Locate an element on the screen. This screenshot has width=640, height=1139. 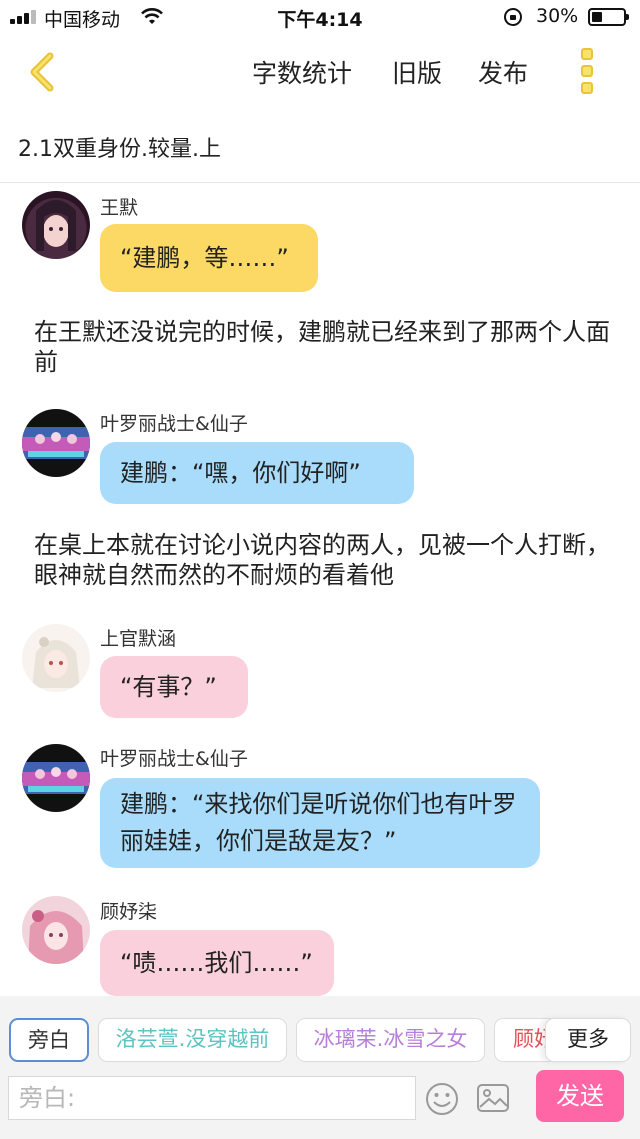
narration-text: 在王默还没说完的时候，建鹏就已经来到了那两个人面前 is located at coordinates (324, 347).